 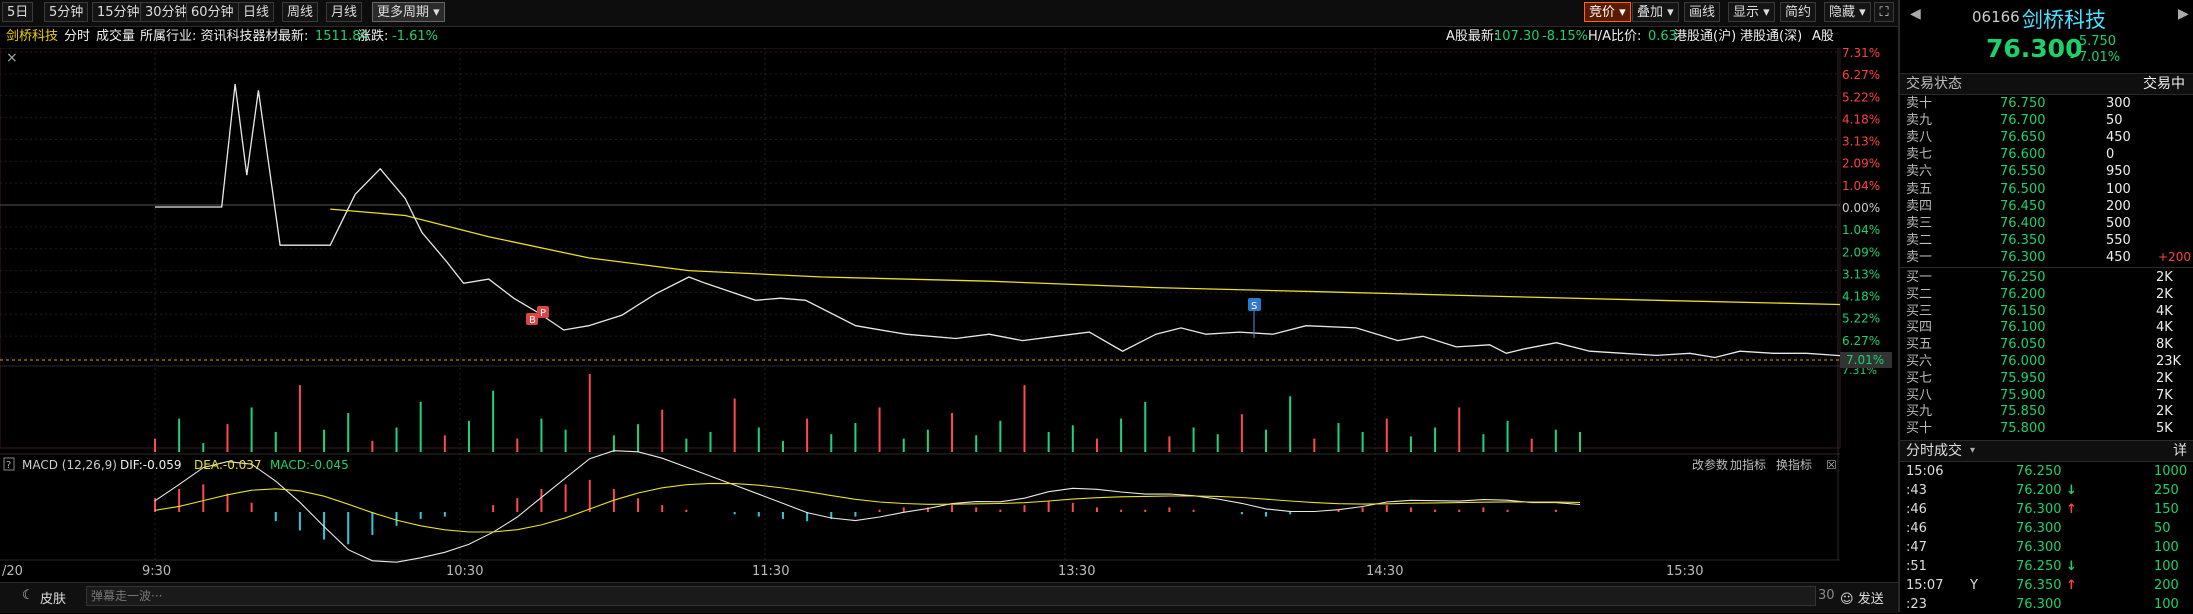 I want to click on bid-label: 买八, so click(x=1919, y=395).